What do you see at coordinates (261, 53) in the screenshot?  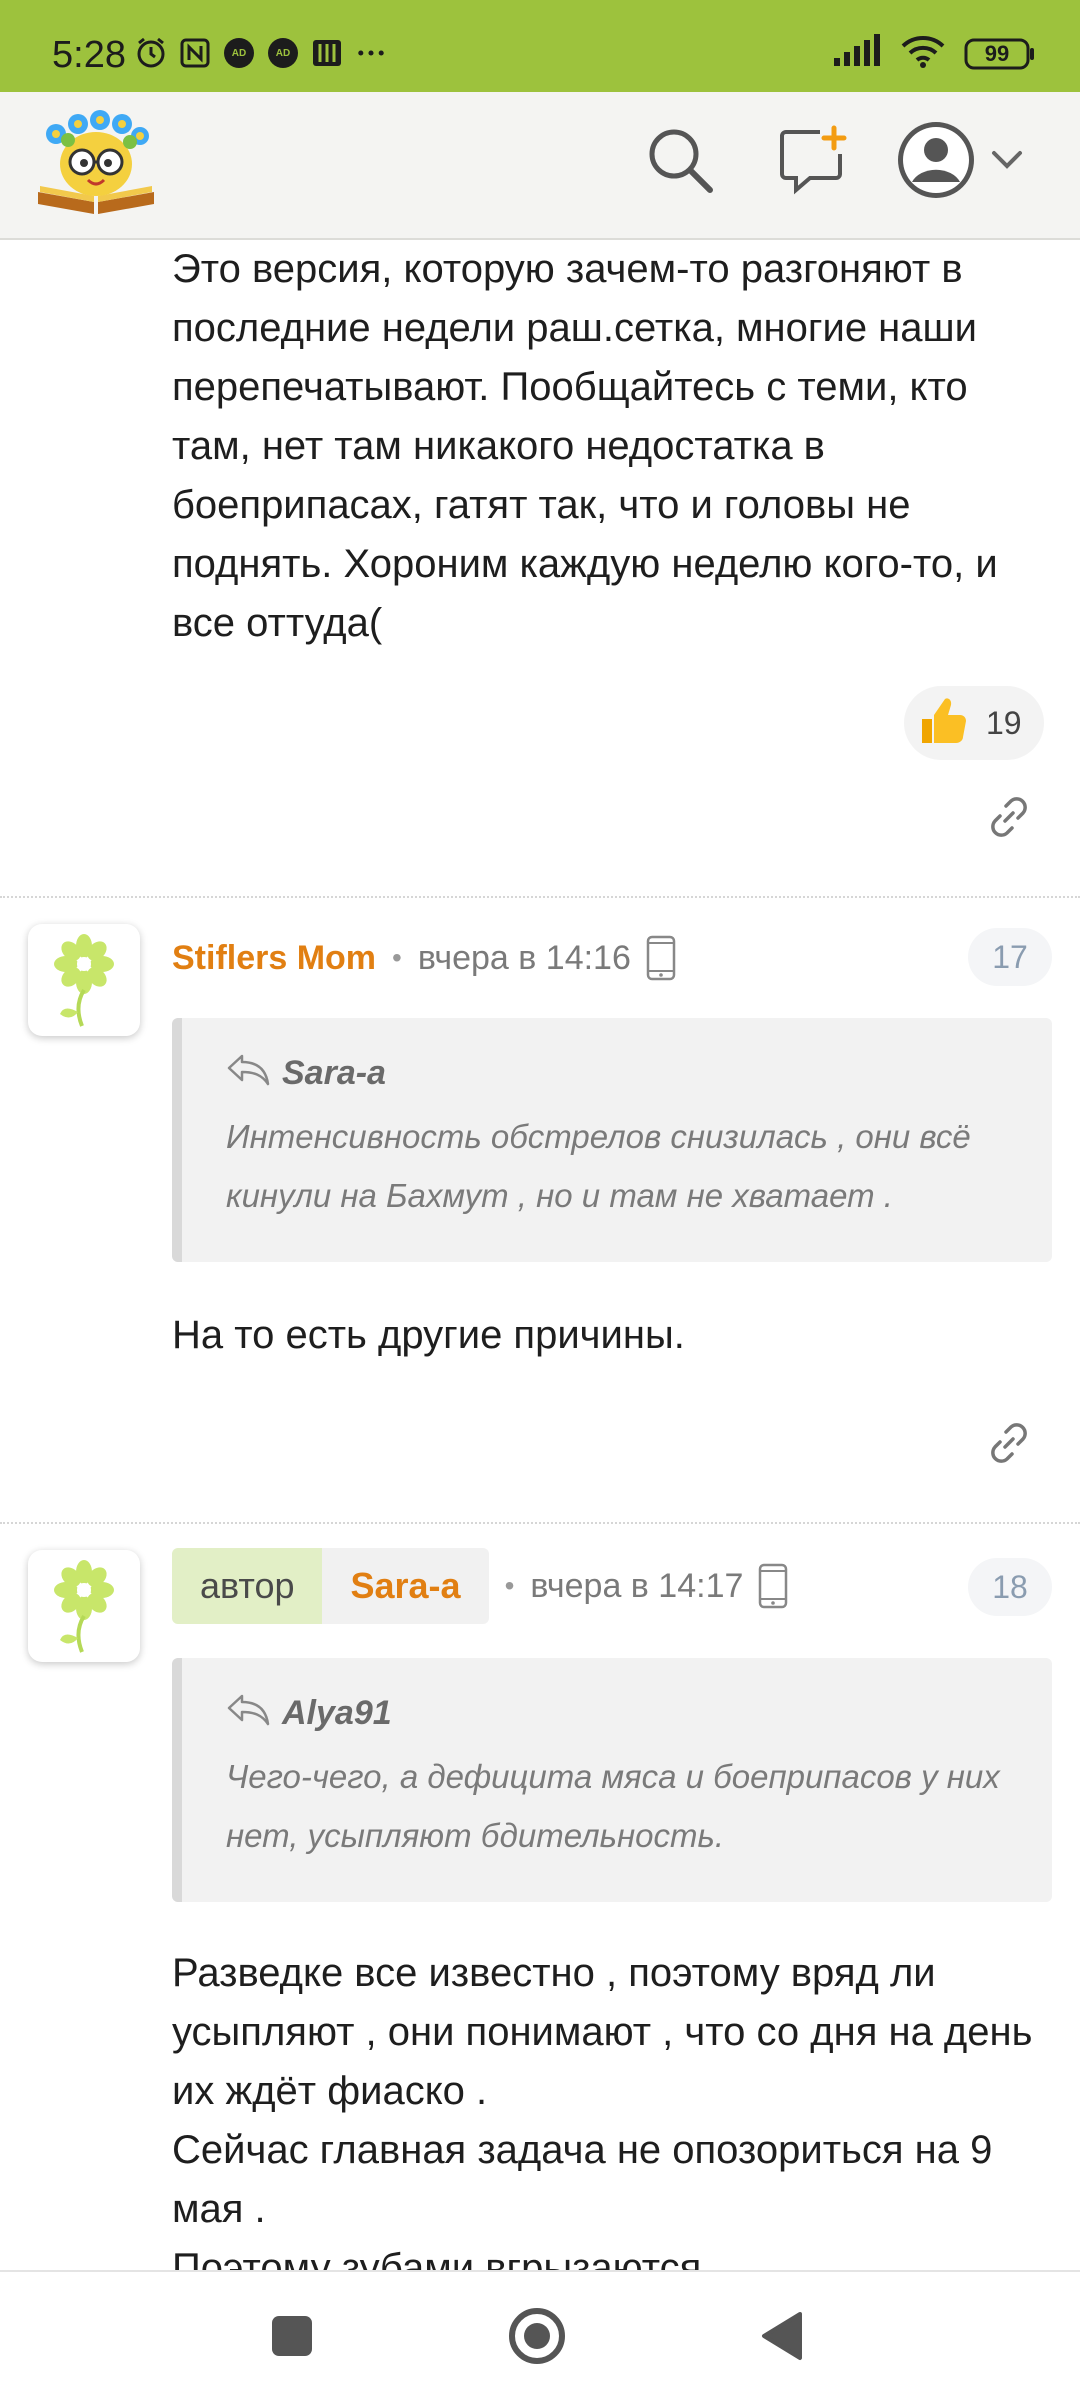 I see `notification-icons: AD AD` at bounding box center [261, 53].